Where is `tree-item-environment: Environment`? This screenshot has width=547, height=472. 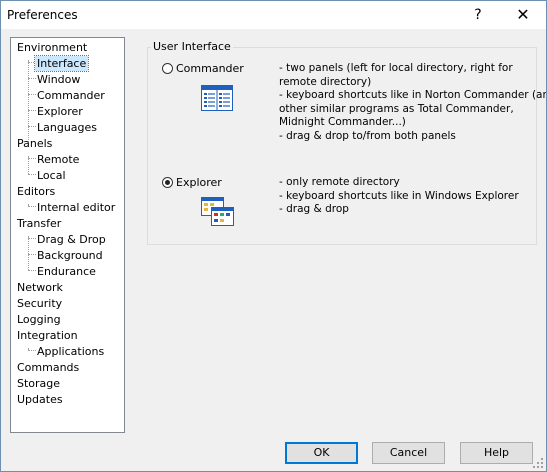 tree-item-environment: Environment is located at coordinates (52, 47).